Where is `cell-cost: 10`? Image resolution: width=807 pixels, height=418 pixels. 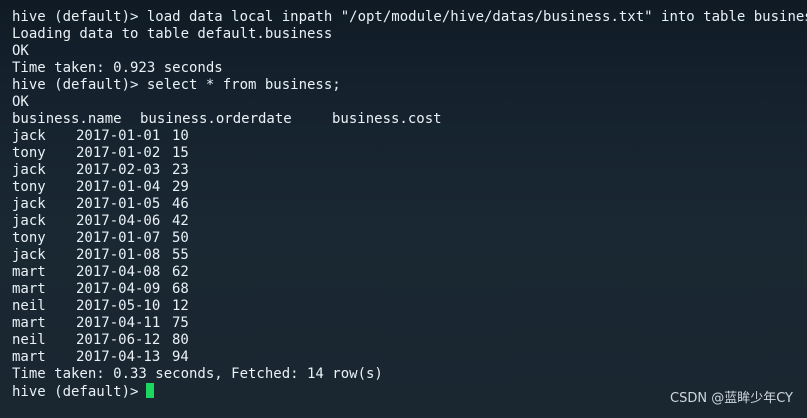 cell-cost: 10 is located at coordinates (180, 136).